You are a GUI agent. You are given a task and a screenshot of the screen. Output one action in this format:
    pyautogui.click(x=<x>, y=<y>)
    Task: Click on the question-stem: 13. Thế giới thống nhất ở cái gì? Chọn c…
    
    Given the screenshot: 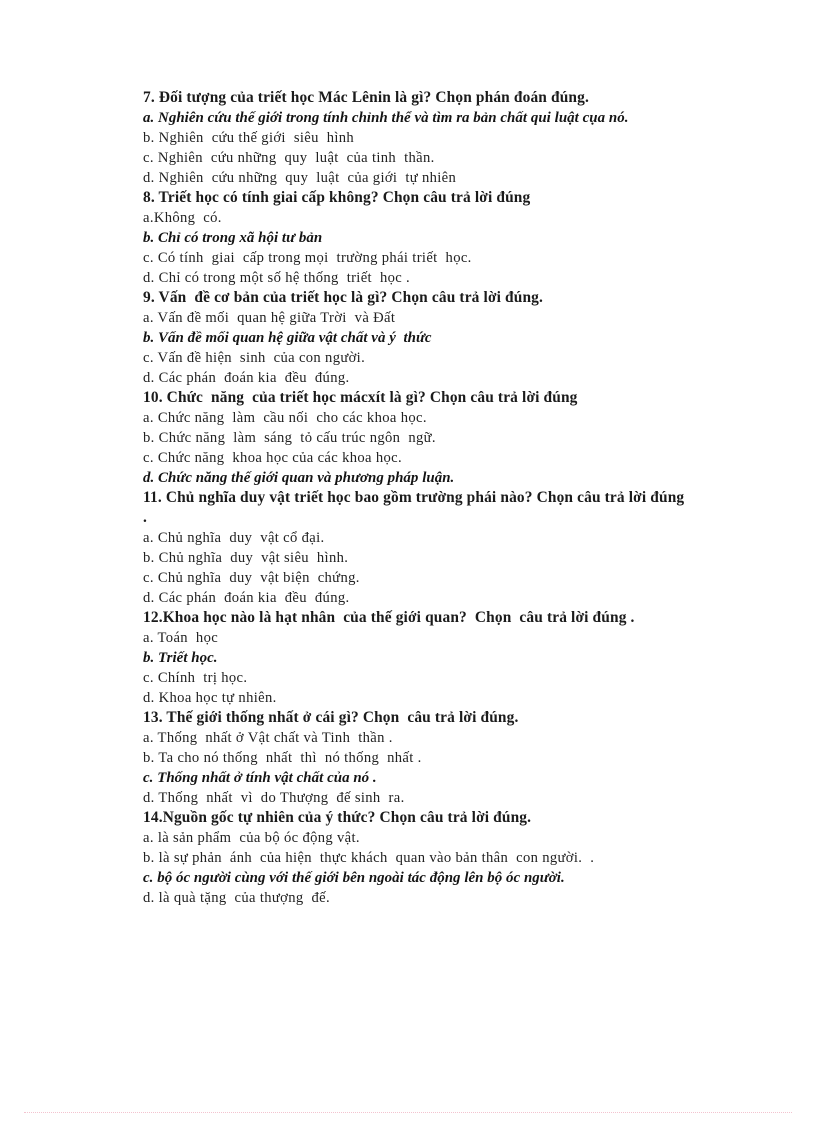 What is the action you would take?
    pyautogui.click(x=331, y=717)
    